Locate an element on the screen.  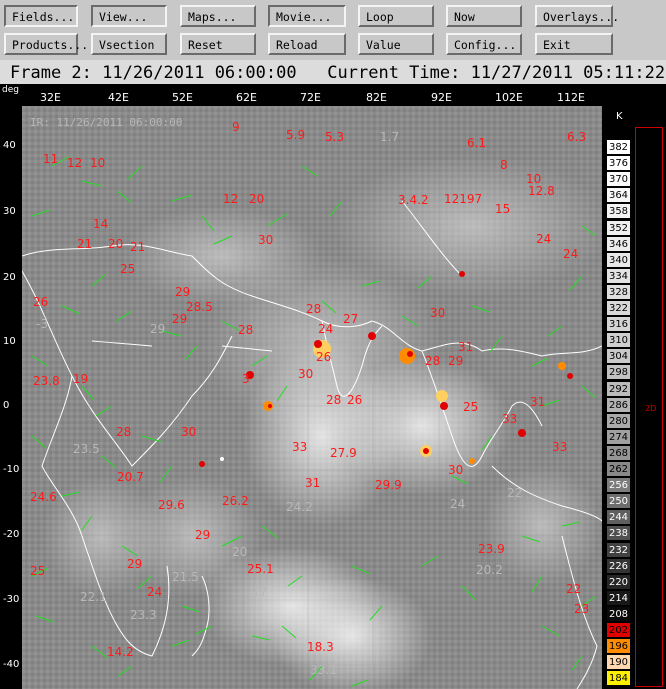
station-value: 5.3 is located at coordinates (335, 137).